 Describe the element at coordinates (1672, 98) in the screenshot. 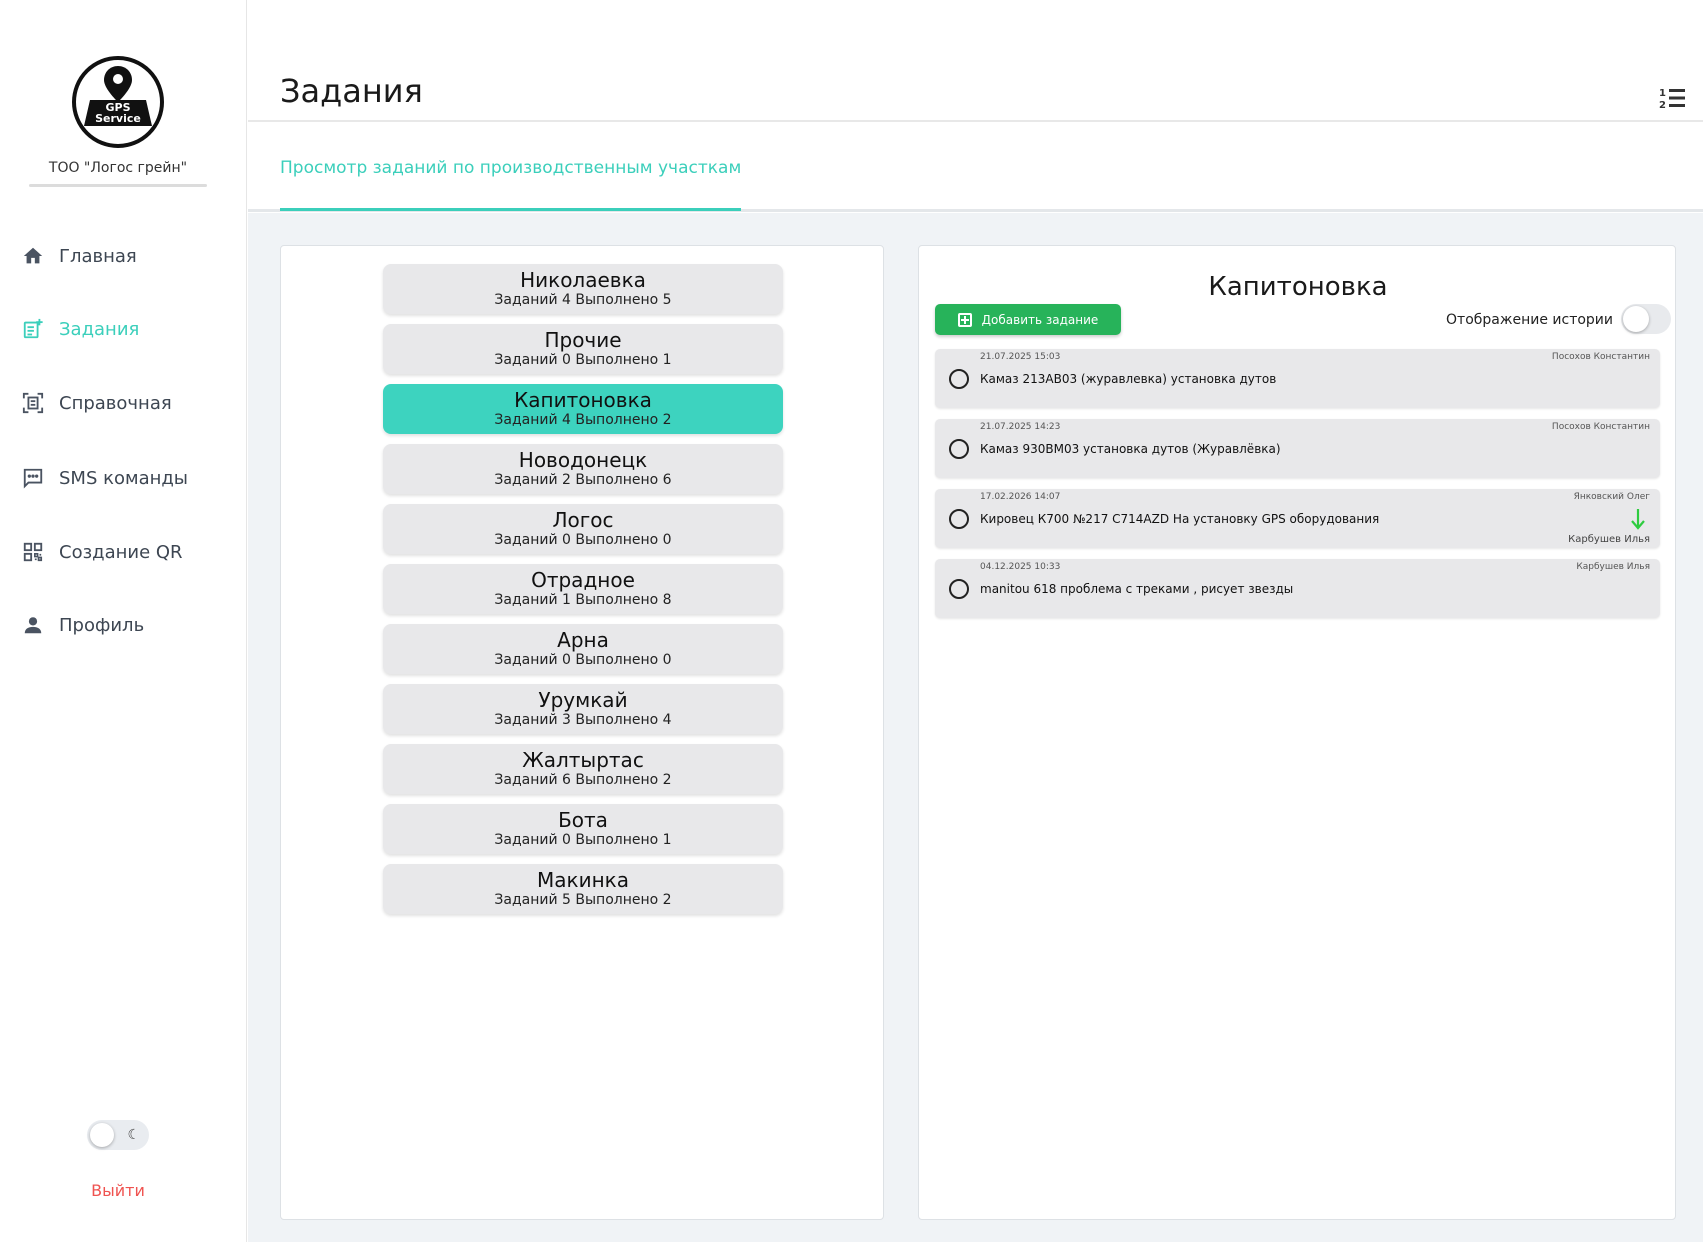

I see `numbered-list-icon: 1 2` at that location.